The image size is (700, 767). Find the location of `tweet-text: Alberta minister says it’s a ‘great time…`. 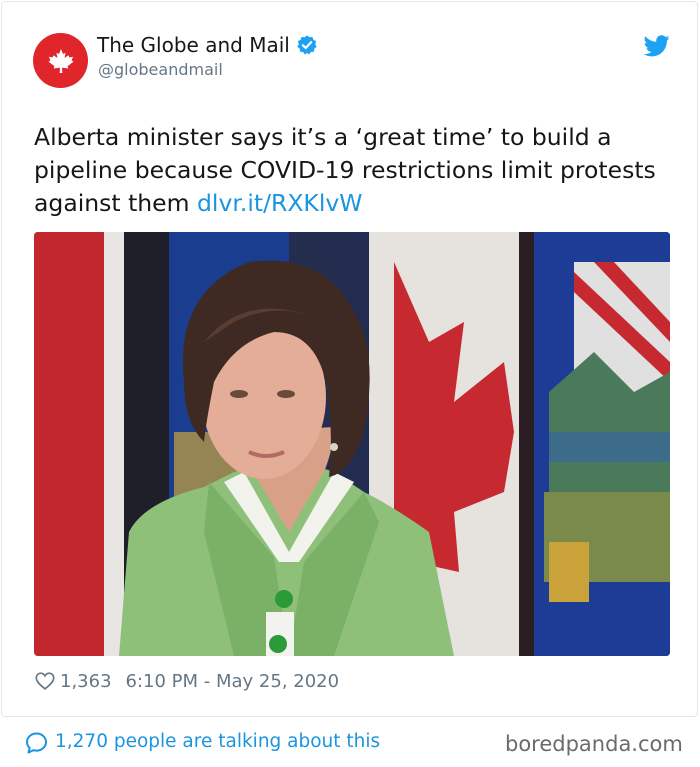

tweet-text: Alberta minister says it’s a ‘great time… is located at coordinates (359, 170).